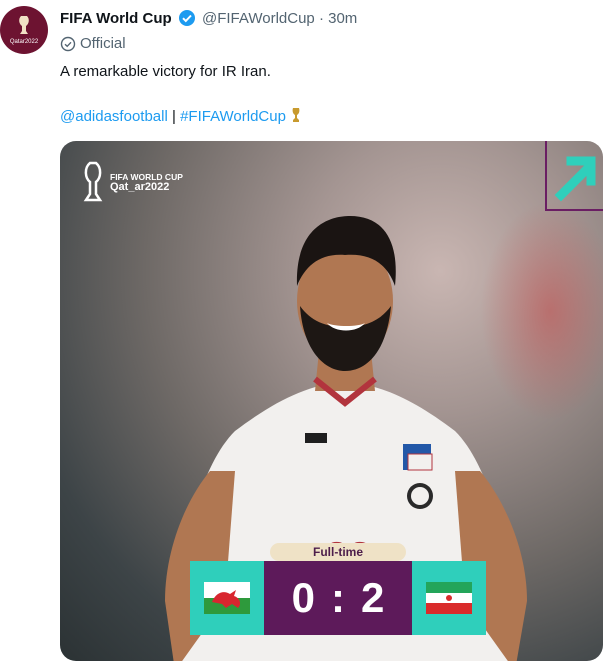 This screenshot has width=603, height=661. Describe the element at coordinates (93, 181) in the screenshot. I see `world-cup-trophy-icon` at that location.